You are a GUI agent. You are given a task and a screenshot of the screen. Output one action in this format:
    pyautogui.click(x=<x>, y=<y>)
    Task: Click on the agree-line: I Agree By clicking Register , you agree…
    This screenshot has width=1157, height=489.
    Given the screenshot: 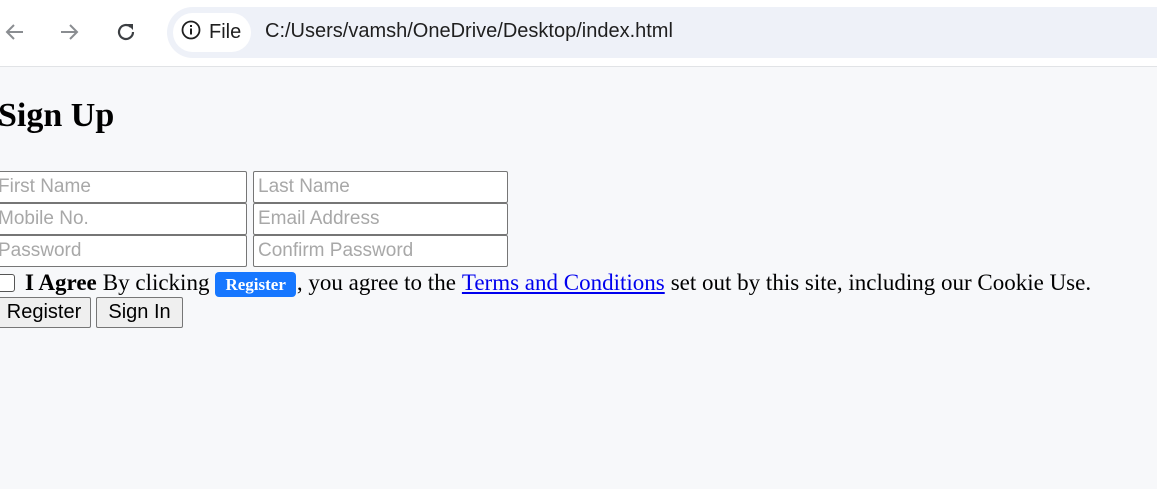 What is the action you would take?
    pyautogui.click(x=546, y=283)
    